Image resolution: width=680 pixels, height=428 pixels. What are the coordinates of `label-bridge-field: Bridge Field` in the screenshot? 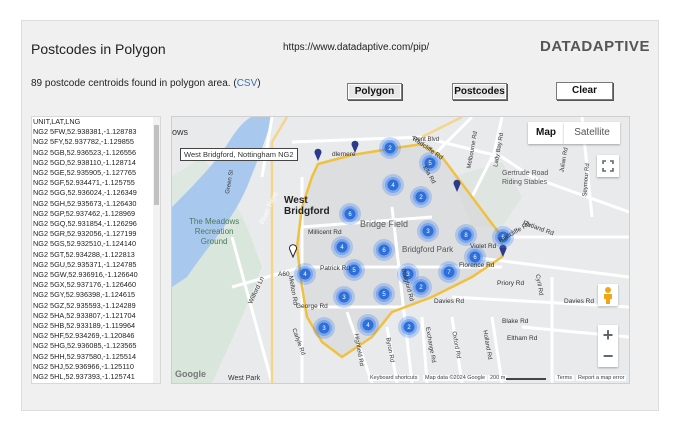 It's located at (384, 224).